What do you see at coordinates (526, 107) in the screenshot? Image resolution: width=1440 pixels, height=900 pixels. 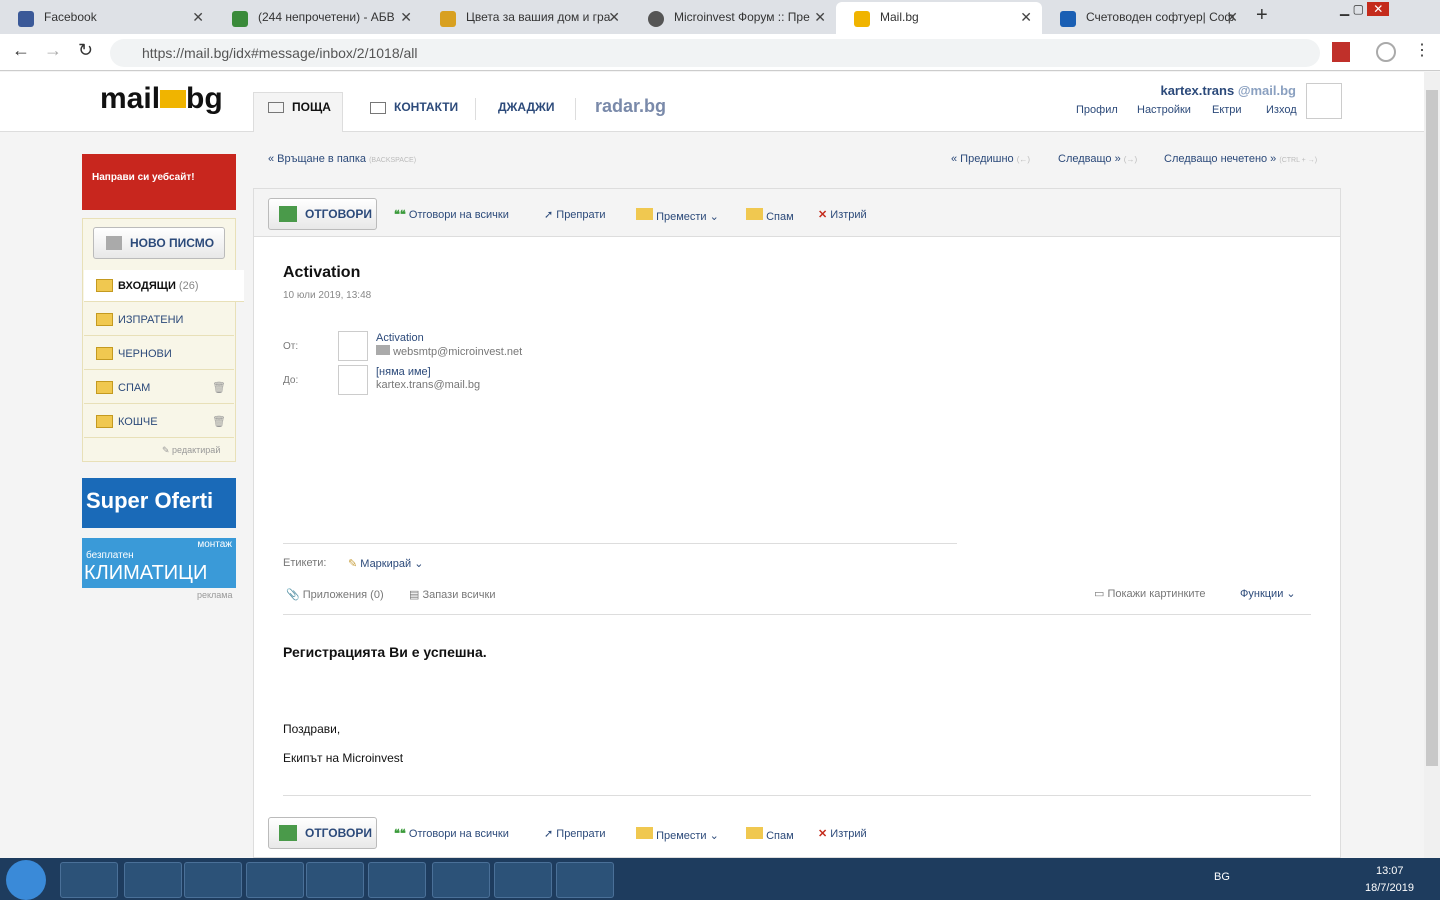 I see `nav-widgets: ДЖАДЖИ` at bounding box center [526, 107].